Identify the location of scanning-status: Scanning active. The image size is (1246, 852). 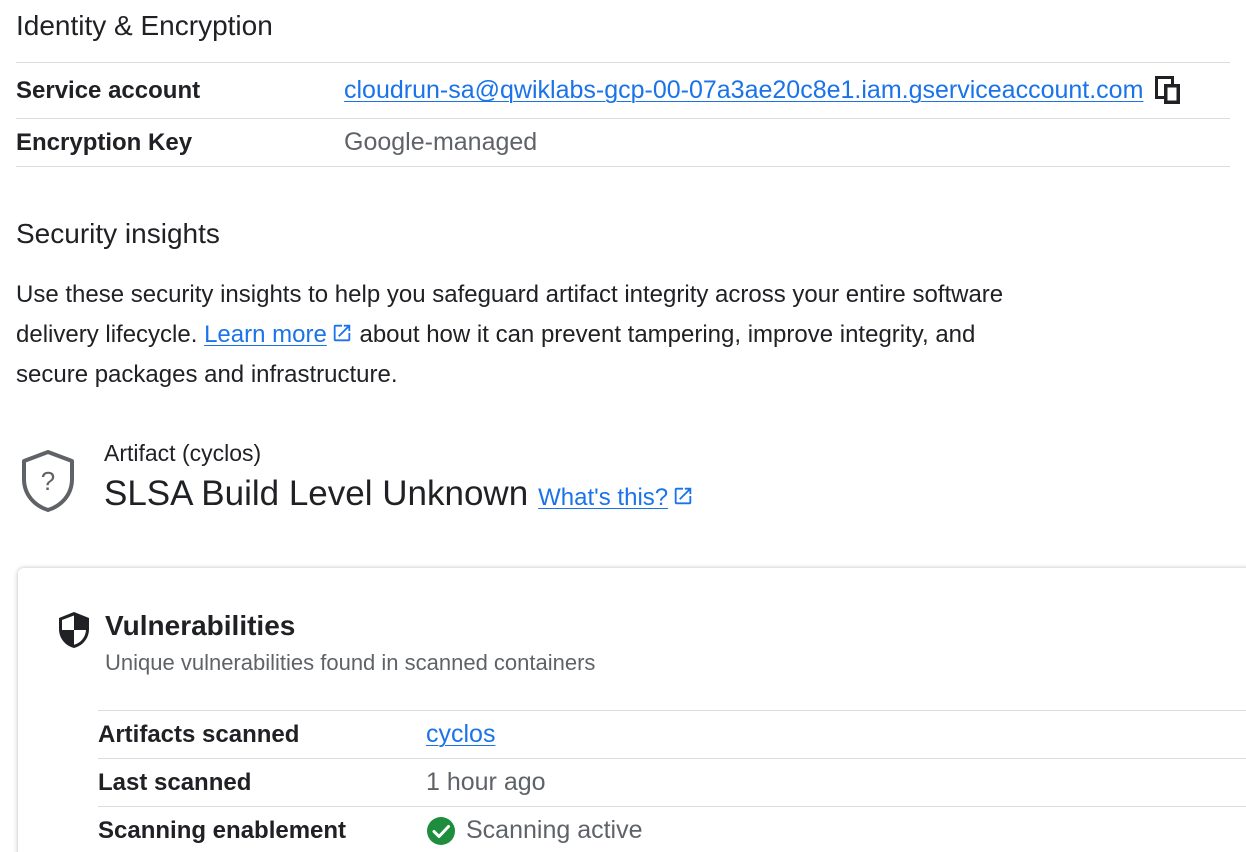
(554, 830).